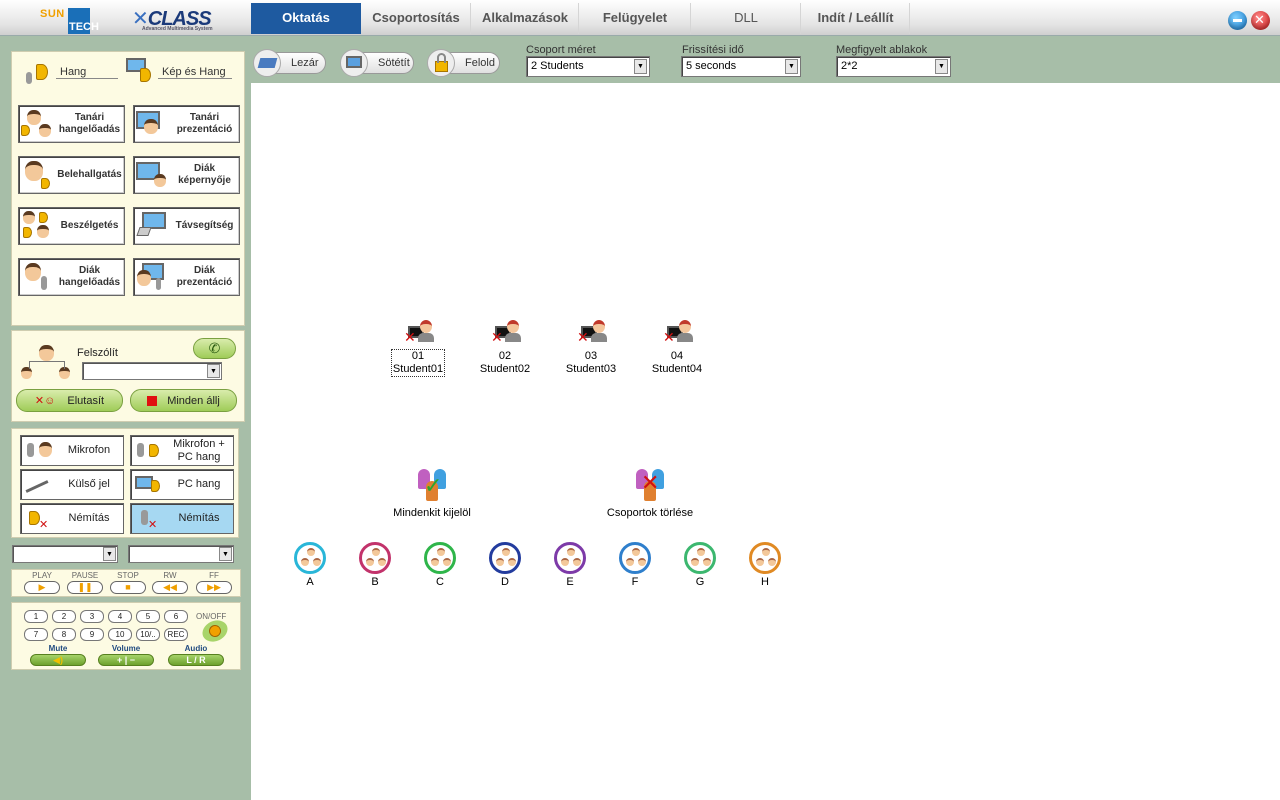  I want to click on channel-4-button: 4, so click(120, 616).